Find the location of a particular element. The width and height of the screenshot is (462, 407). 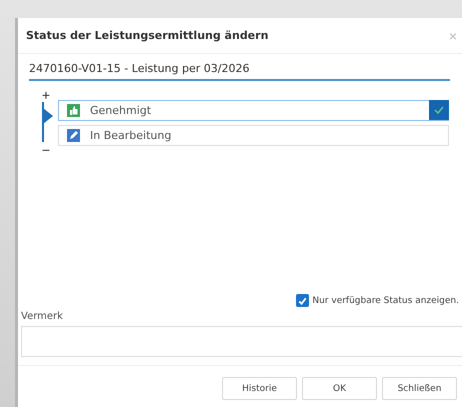

check-icon is located at coordinates (439, 110).